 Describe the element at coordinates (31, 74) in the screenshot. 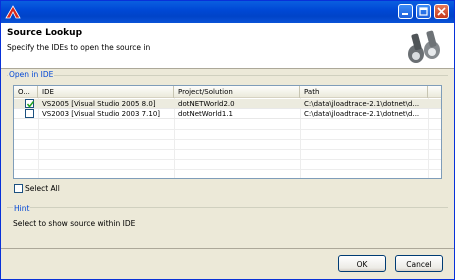

I see `open-in-ide-label: Open in IDE` at that location.